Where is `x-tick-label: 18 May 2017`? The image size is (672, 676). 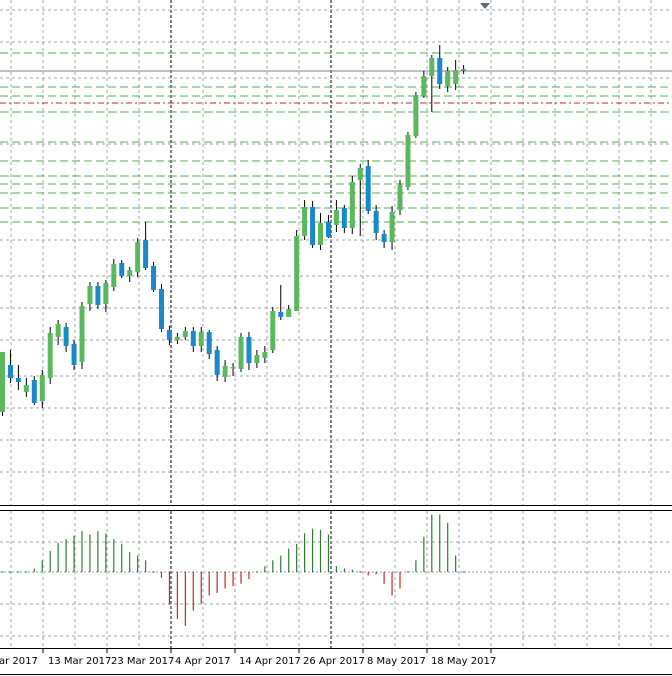
x-tick-label: 18 May 2017 is located at coordinates (463, 661).